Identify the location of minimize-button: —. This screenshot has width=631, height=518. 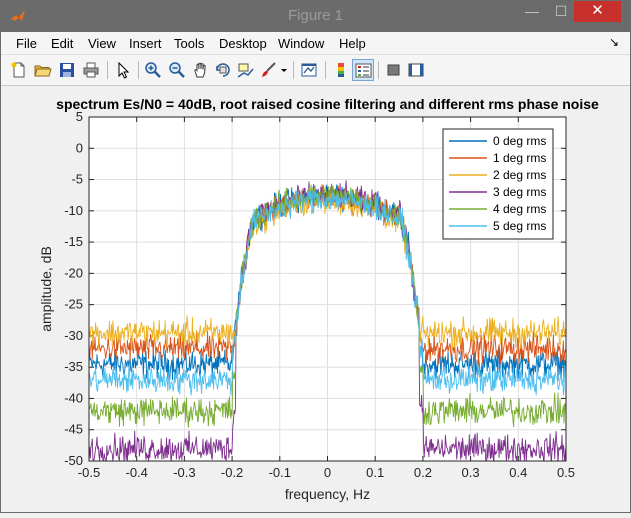
(532, 11).